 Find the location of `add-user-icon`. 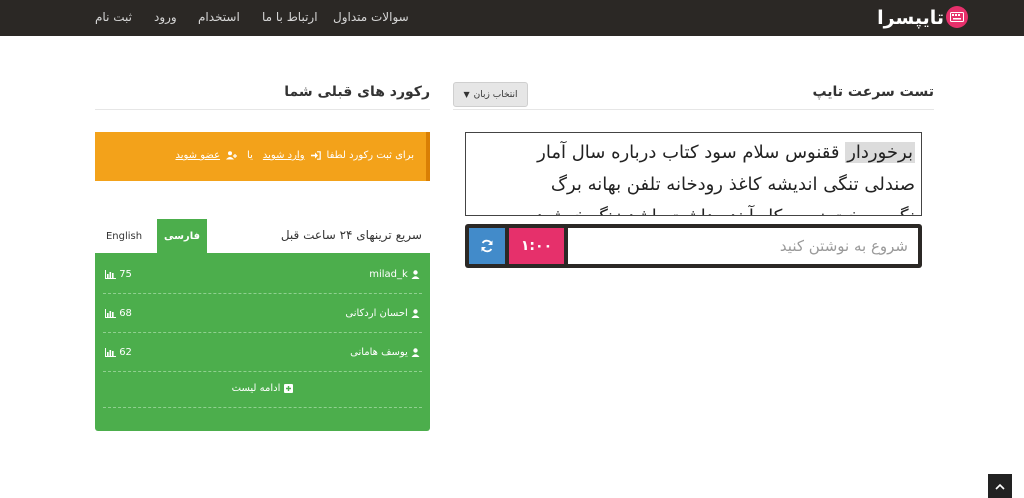

add-user-icon is located at coordinates (232, 155).